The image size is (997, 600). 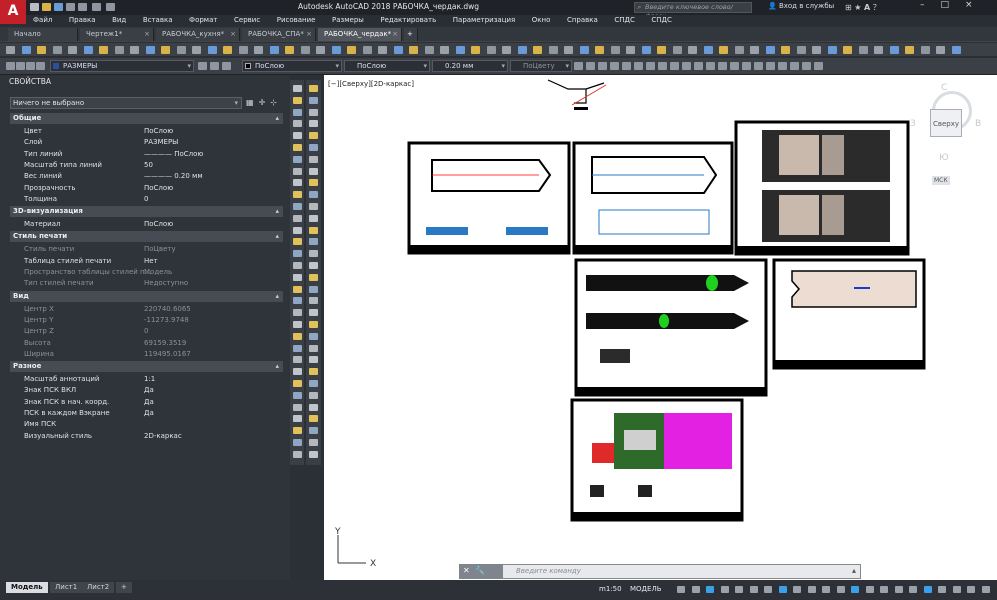 I want to click on menu-tools: Сервис, so click(x=247, y=20).